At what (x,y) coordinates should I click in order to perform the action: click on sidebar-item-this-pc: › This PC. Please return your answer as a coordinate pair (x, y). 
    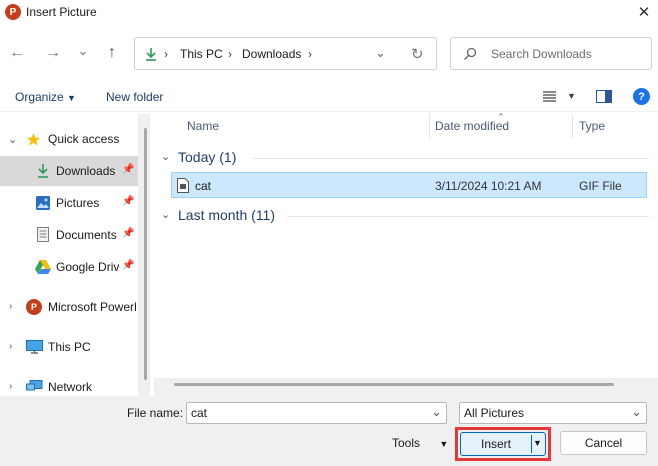
    Looking at the image, I should click on (69, 347).